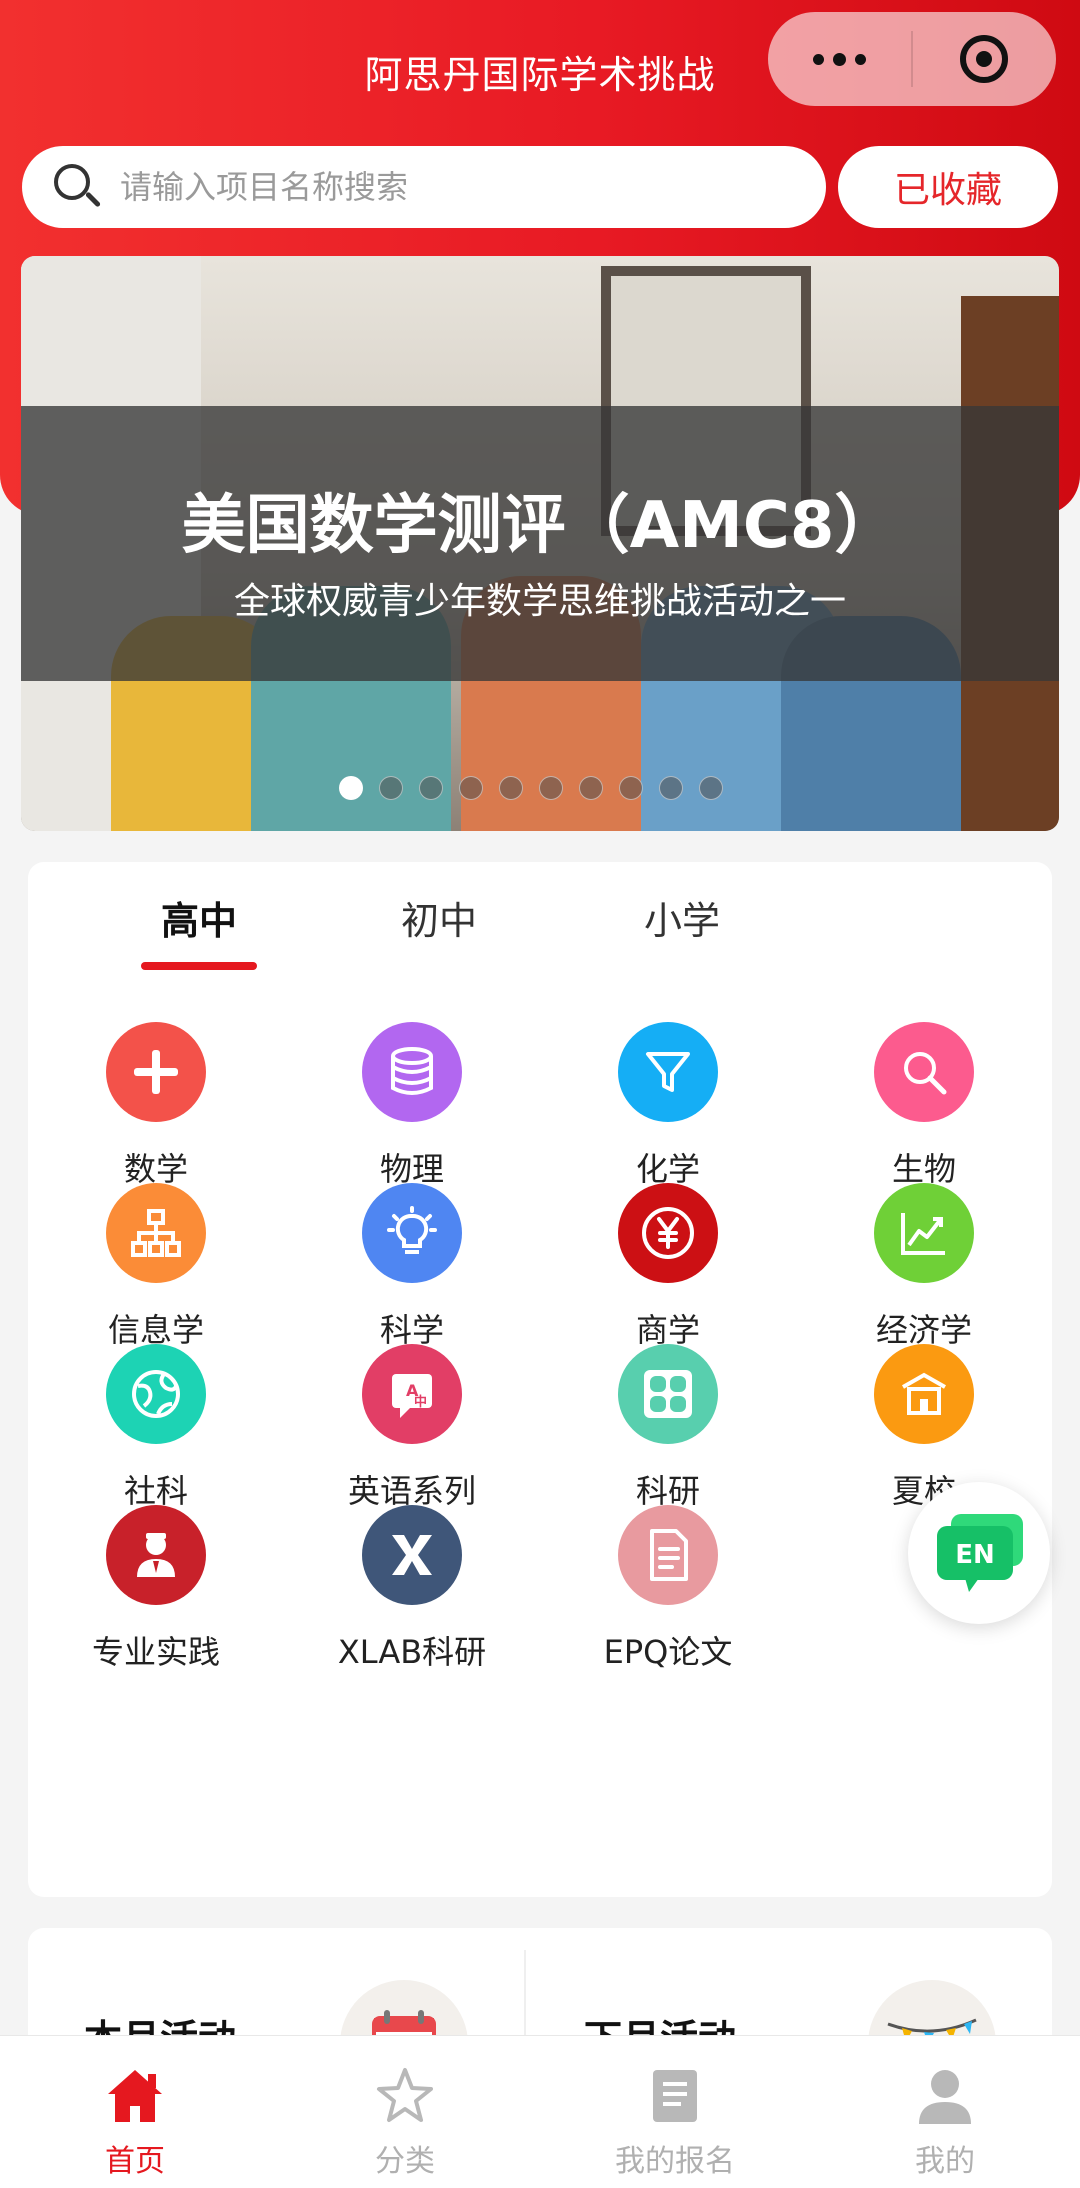 This screenshot has height=2188, width=1080. Describe the element at coordinates (668, 1555) in the screenshot. I see `document-icon` at that location.